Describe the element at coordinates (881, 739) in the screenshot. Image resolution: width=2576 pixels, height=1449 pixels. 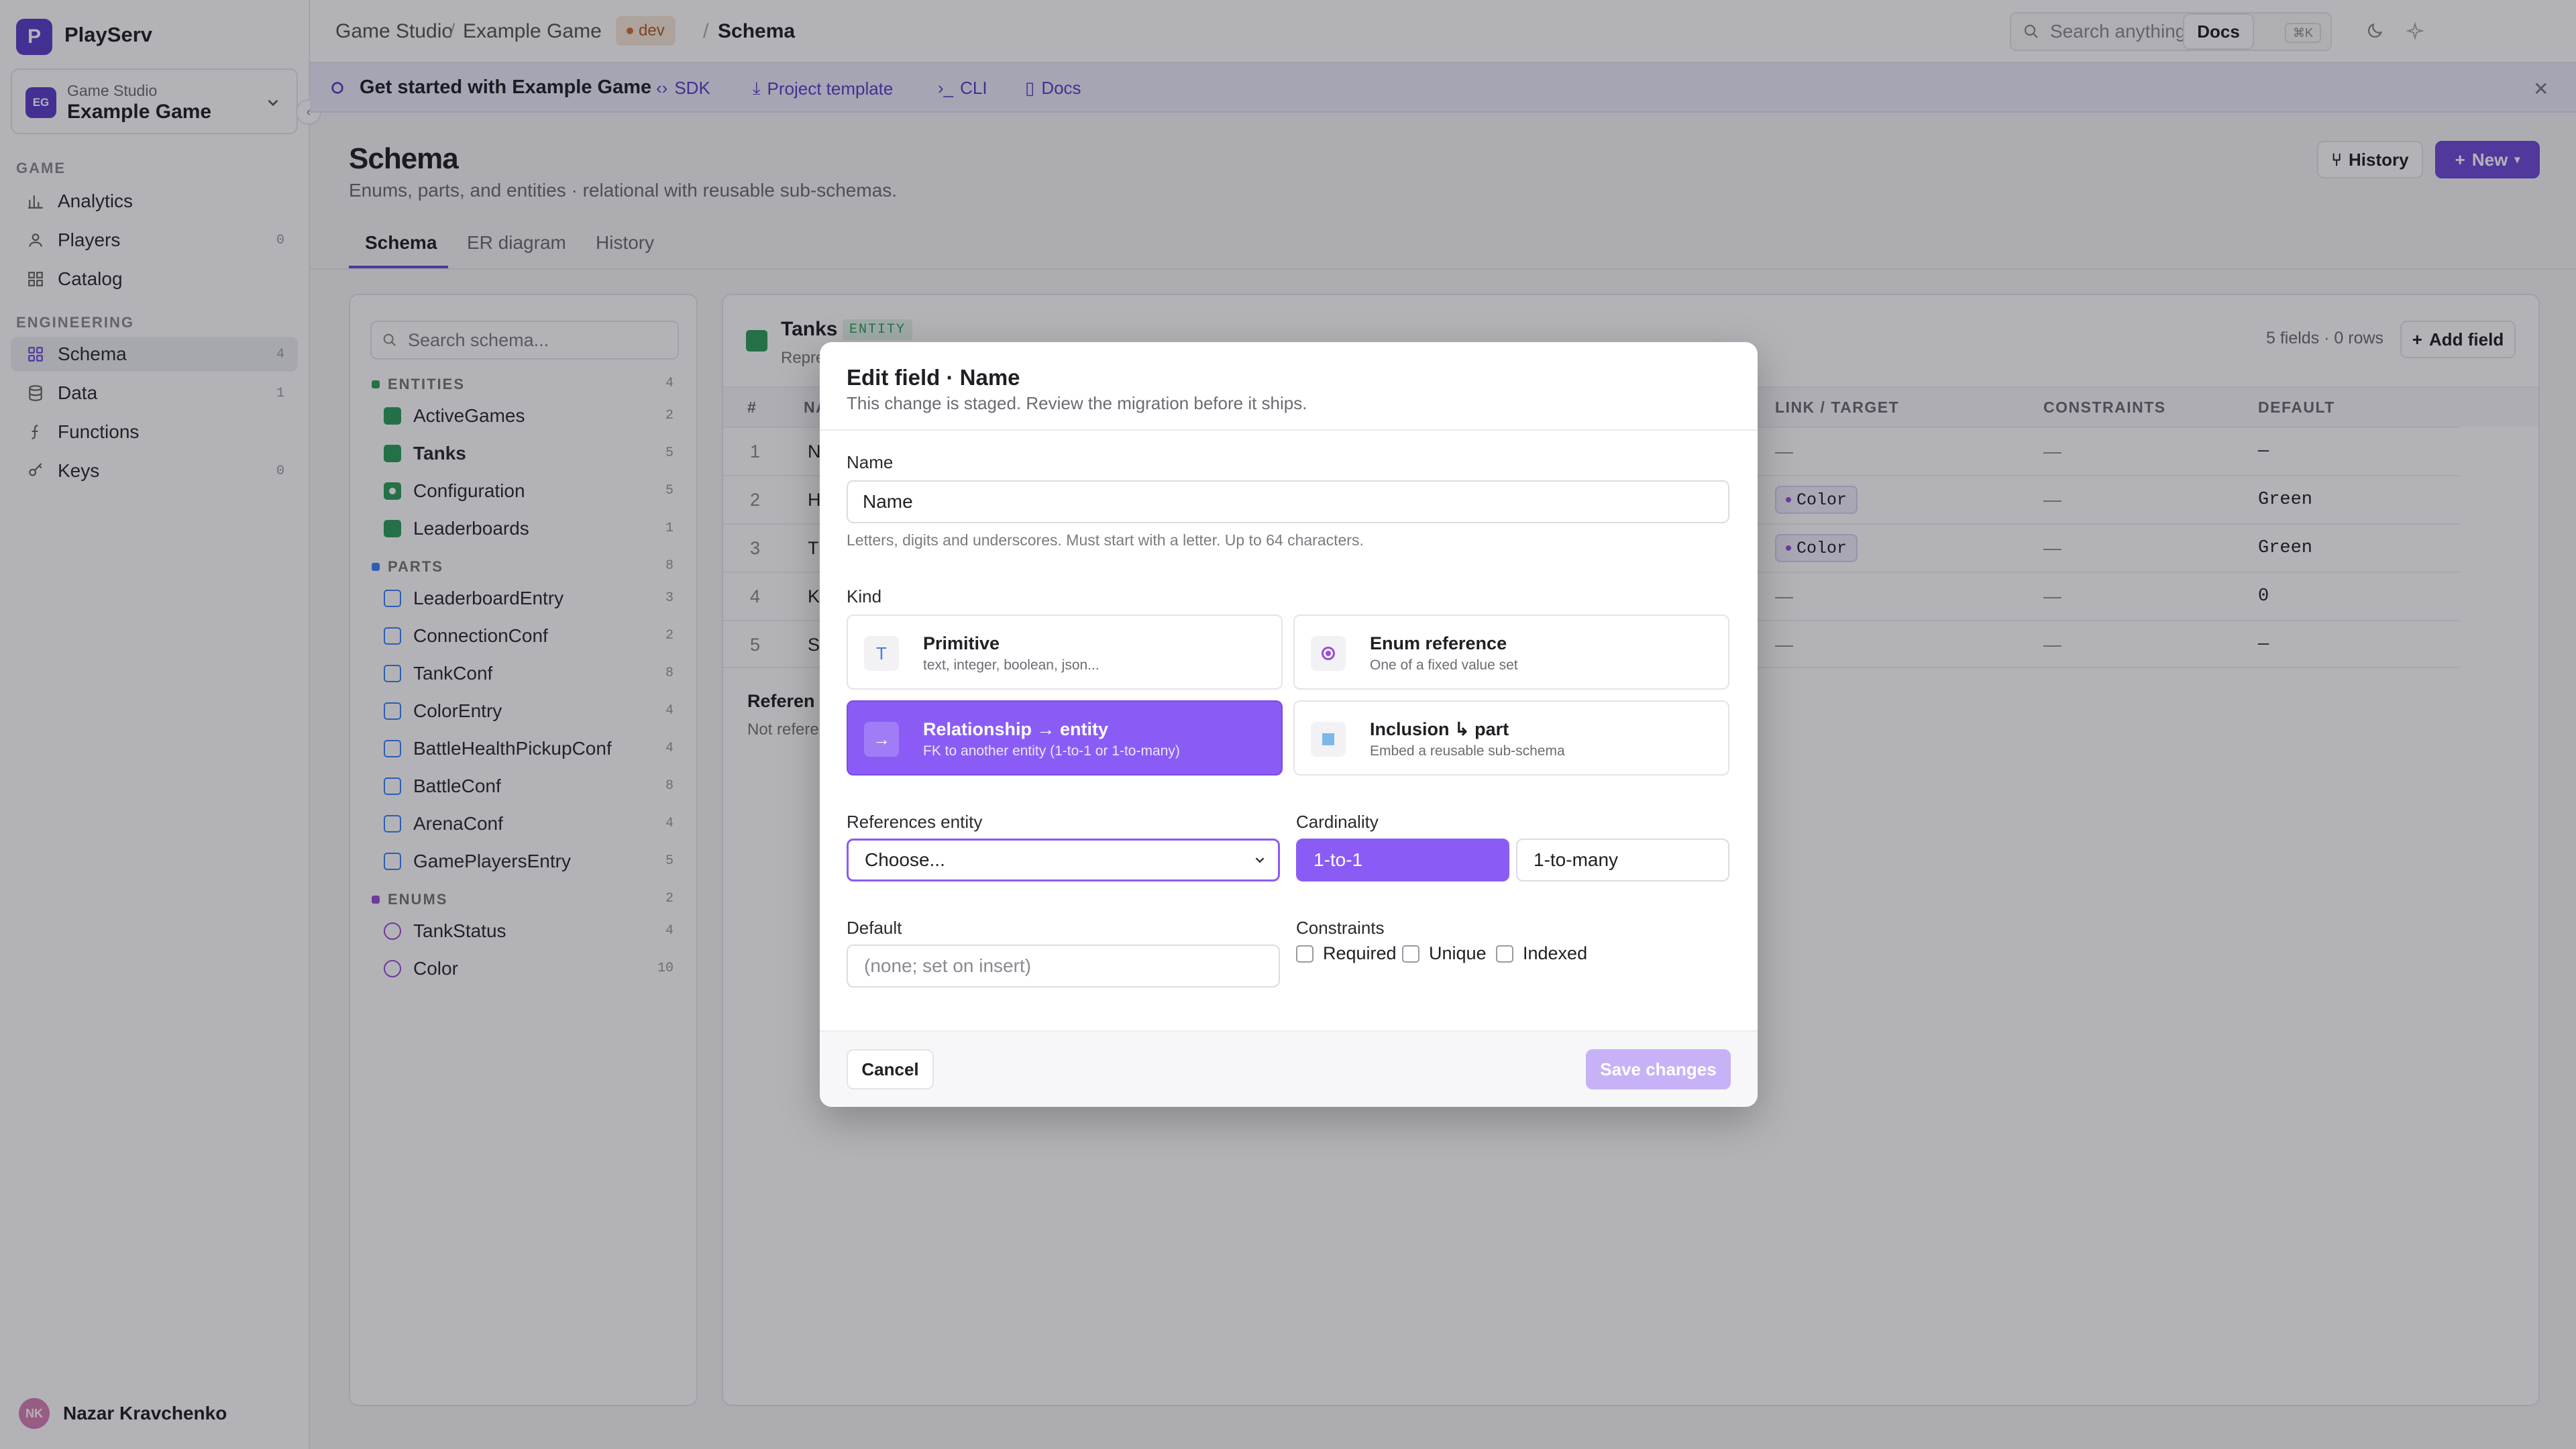
I see `arrow-right-icon: →` at that location.